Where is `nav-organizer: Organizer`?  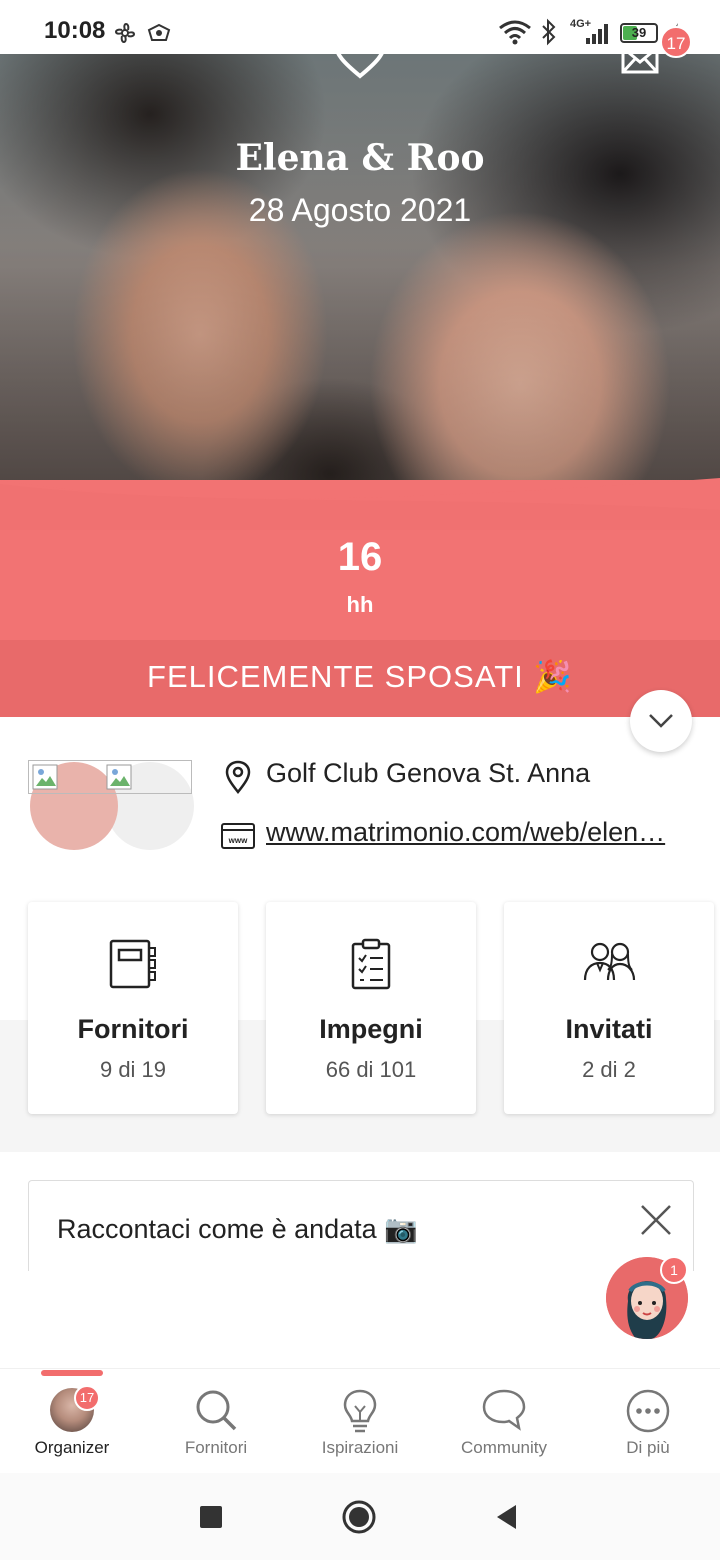
nav-organizer: Organizer is located at coordinates (72, 1426).